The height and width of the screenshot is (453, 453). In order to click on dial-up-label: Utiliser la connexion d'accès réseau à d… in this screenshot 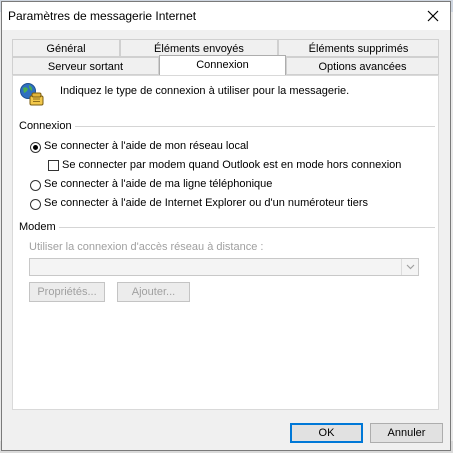, I will do `click(146, 247)`.